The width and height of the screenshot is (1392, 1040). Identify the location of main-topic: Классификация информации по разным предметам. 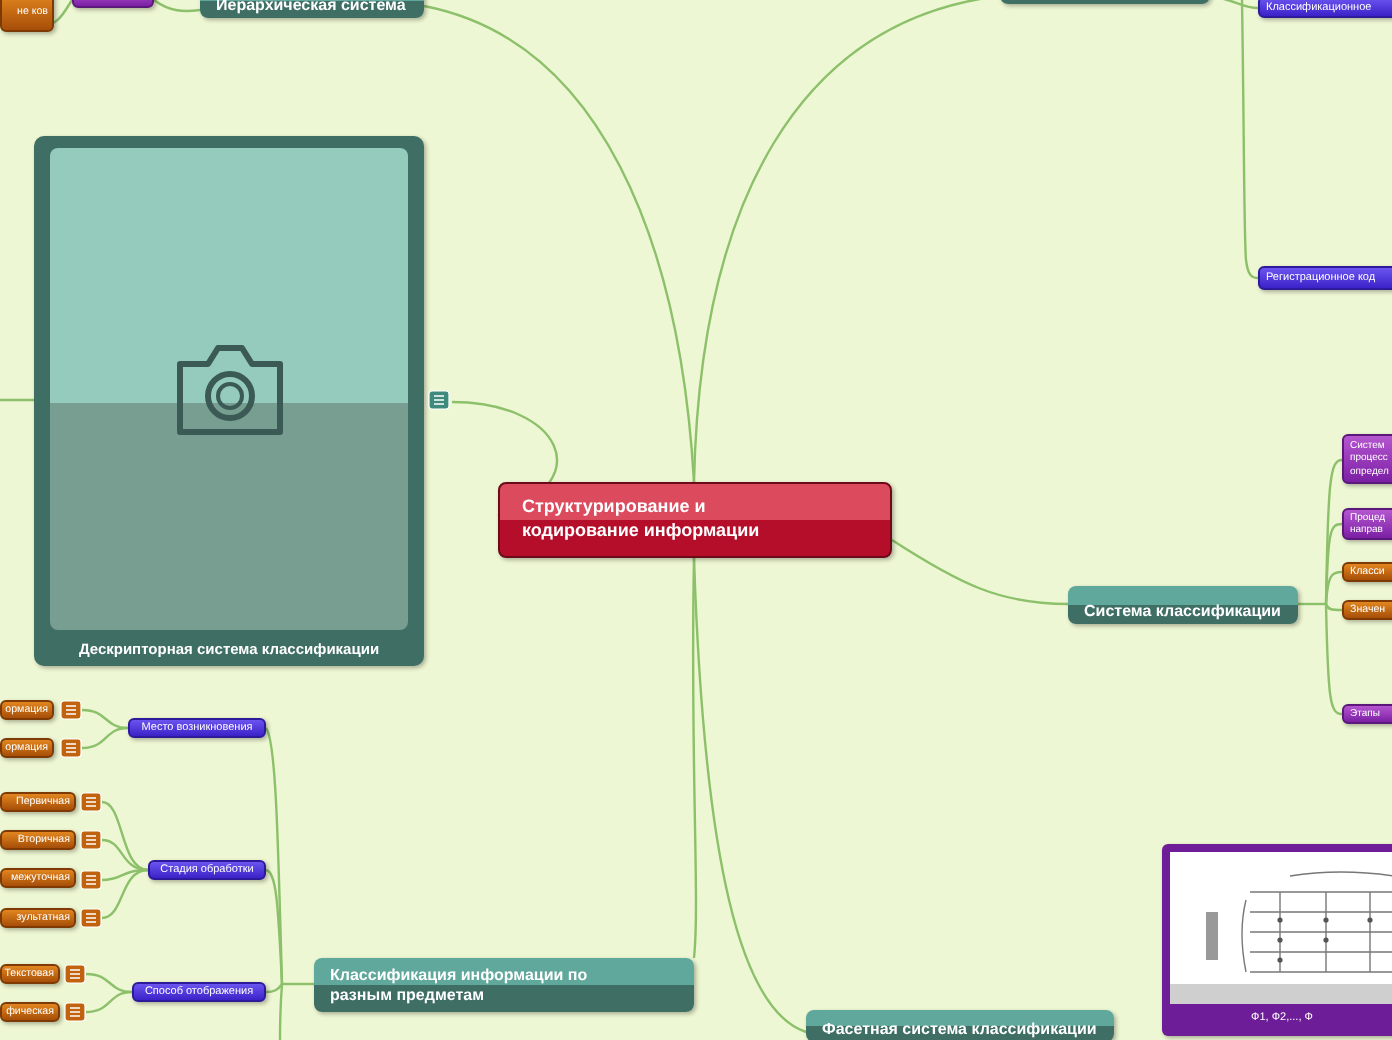
(504, 985).